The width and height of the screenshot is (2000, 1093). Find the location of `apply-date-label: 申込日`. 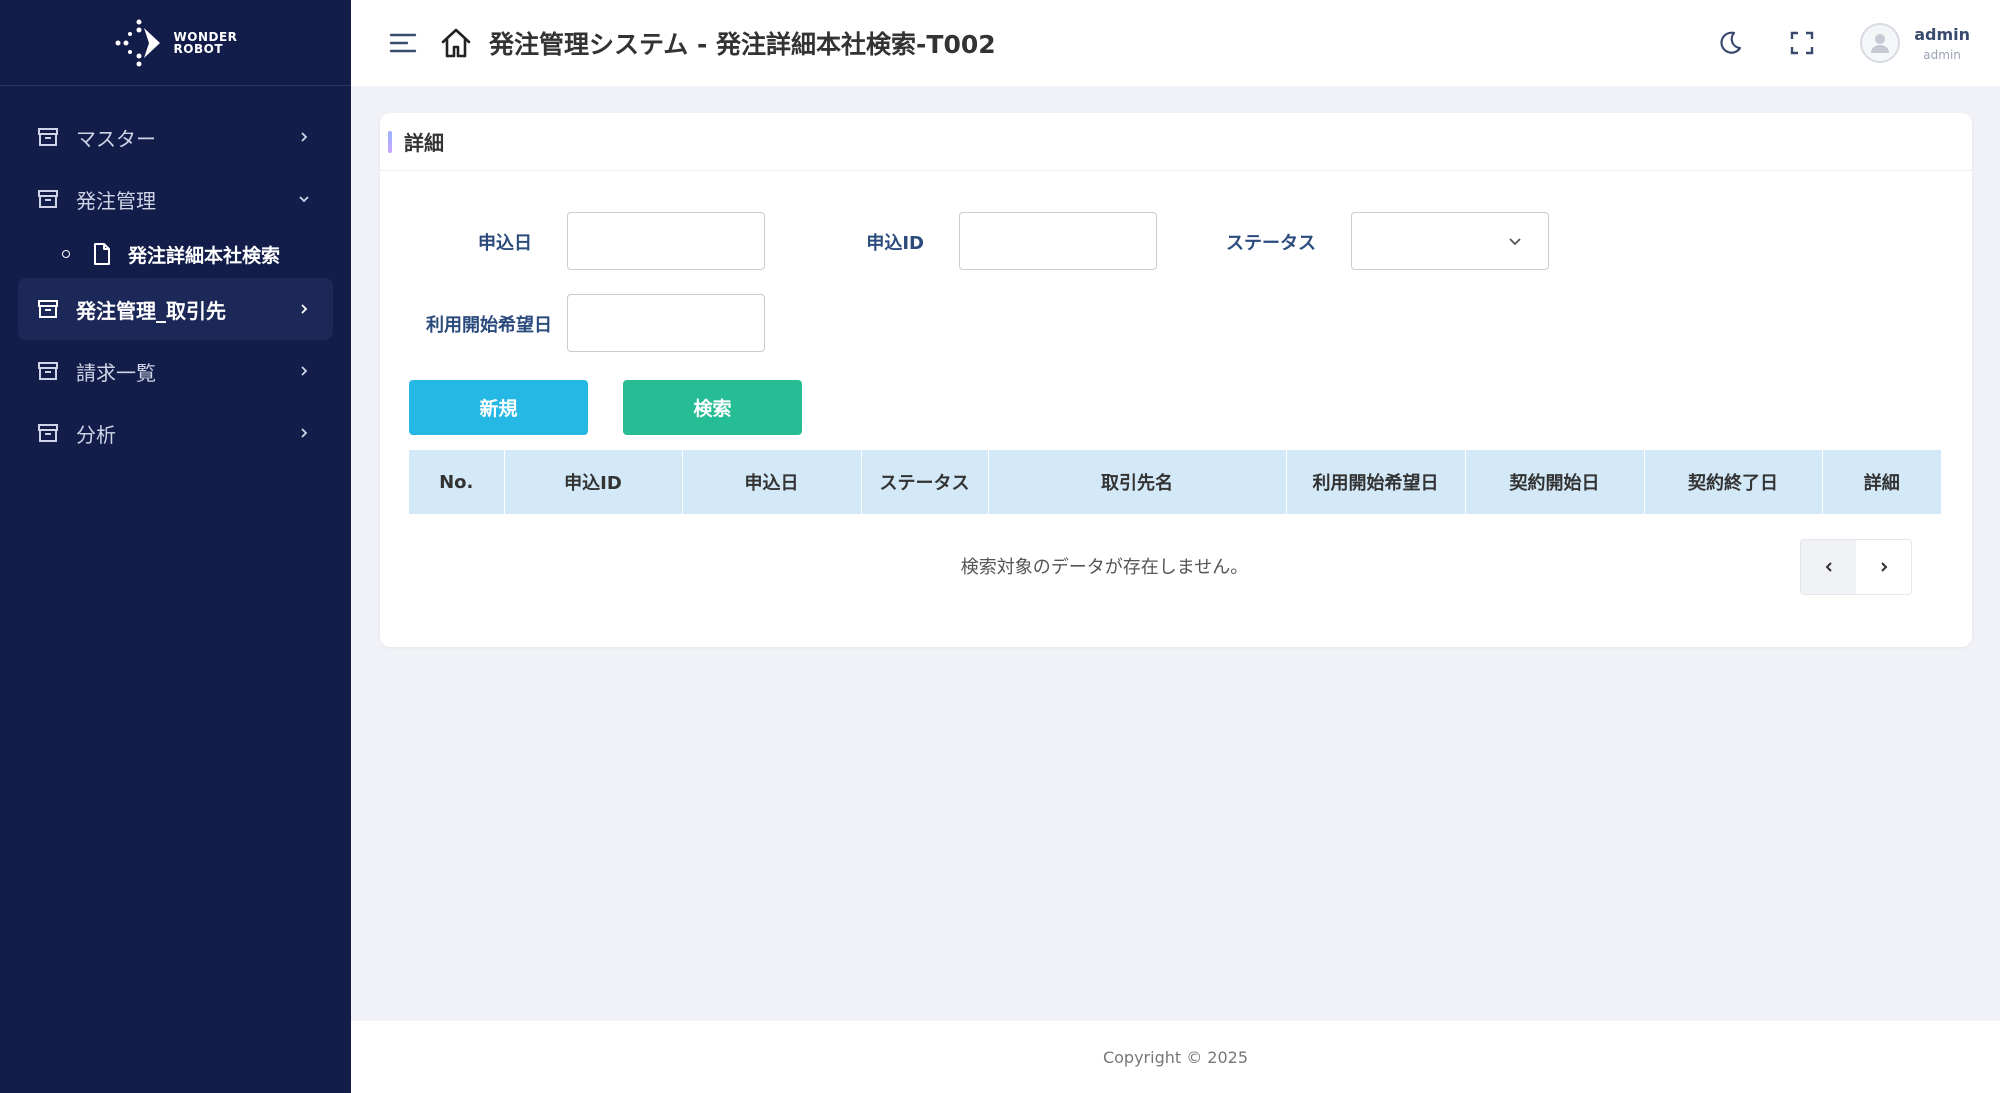

apply-date-label: 申込日 is located at coordinates (505, 243).